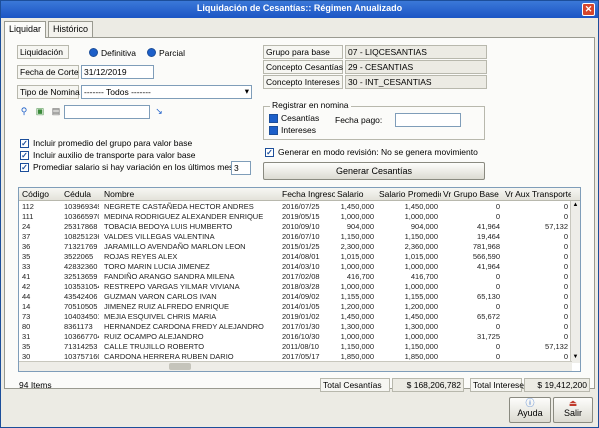 This screenshot has height=428, width=599. Describe the element at coordinates (588, 9) in the screenshot. I see `close-icon: ✕` at that location.